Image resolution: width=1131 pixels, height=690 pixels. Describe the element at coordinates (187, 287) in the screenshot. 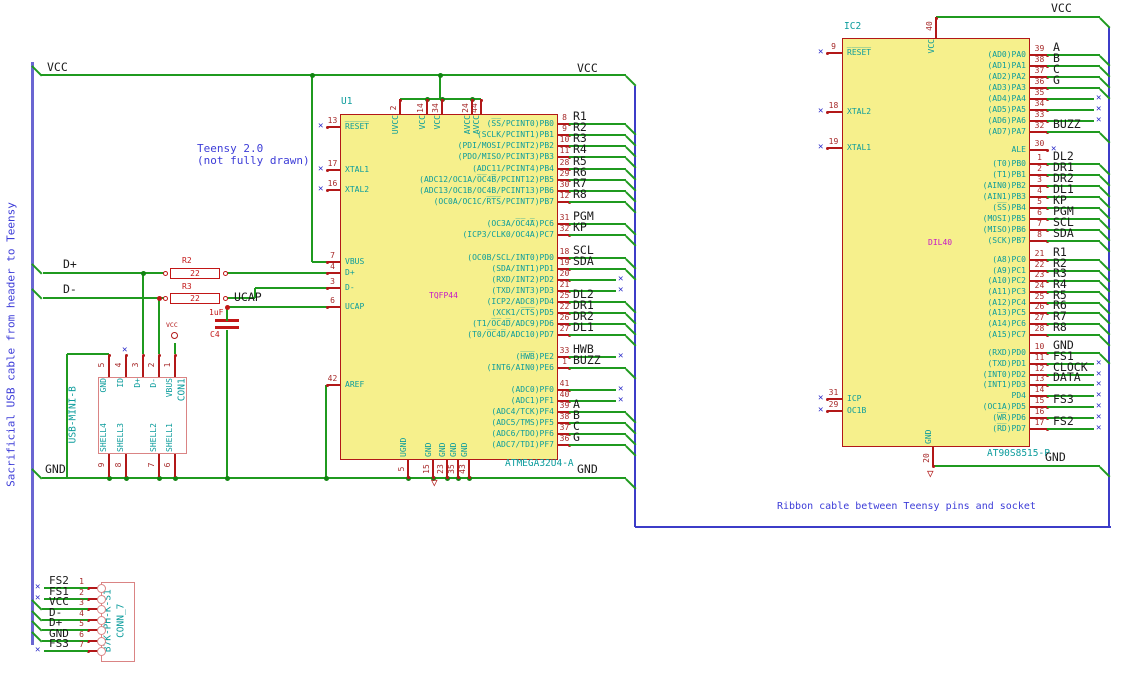

I see `r3-ref: R3` at that location.